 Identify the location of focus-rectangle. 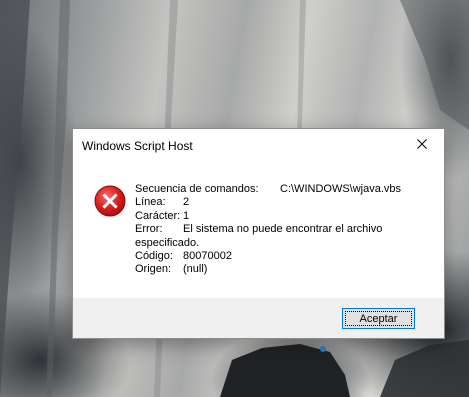
(378, 318).